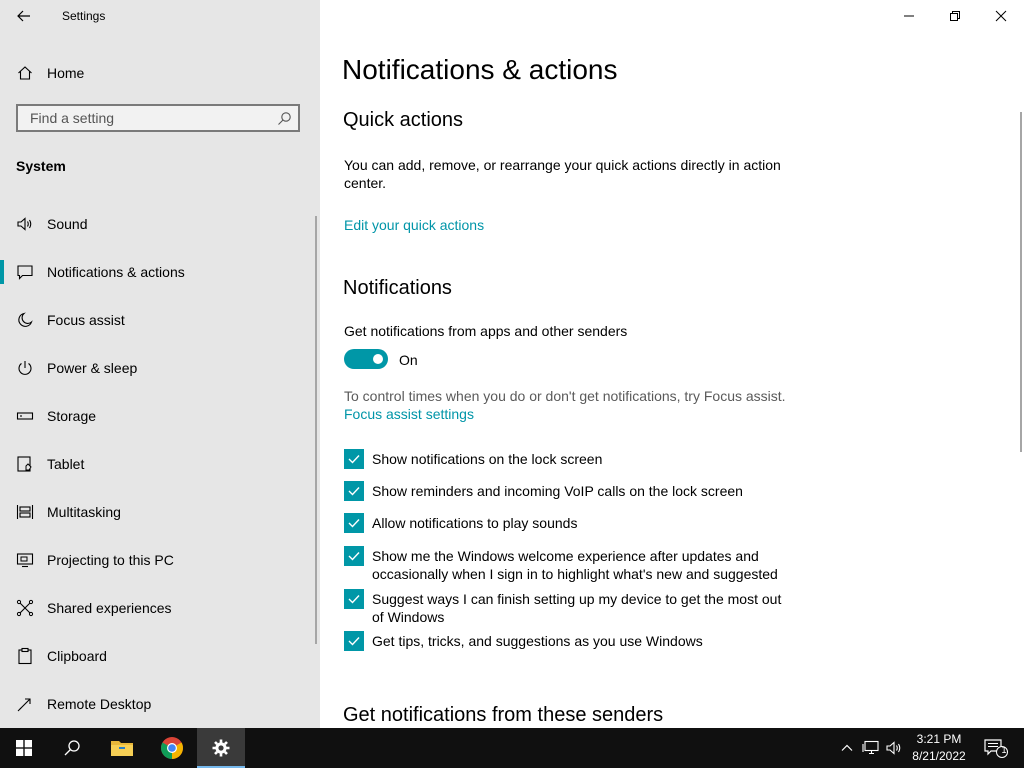  Describe the element at coordinates (25, 608) in the screenshot. I see `shared-experiences-icon` at that location.